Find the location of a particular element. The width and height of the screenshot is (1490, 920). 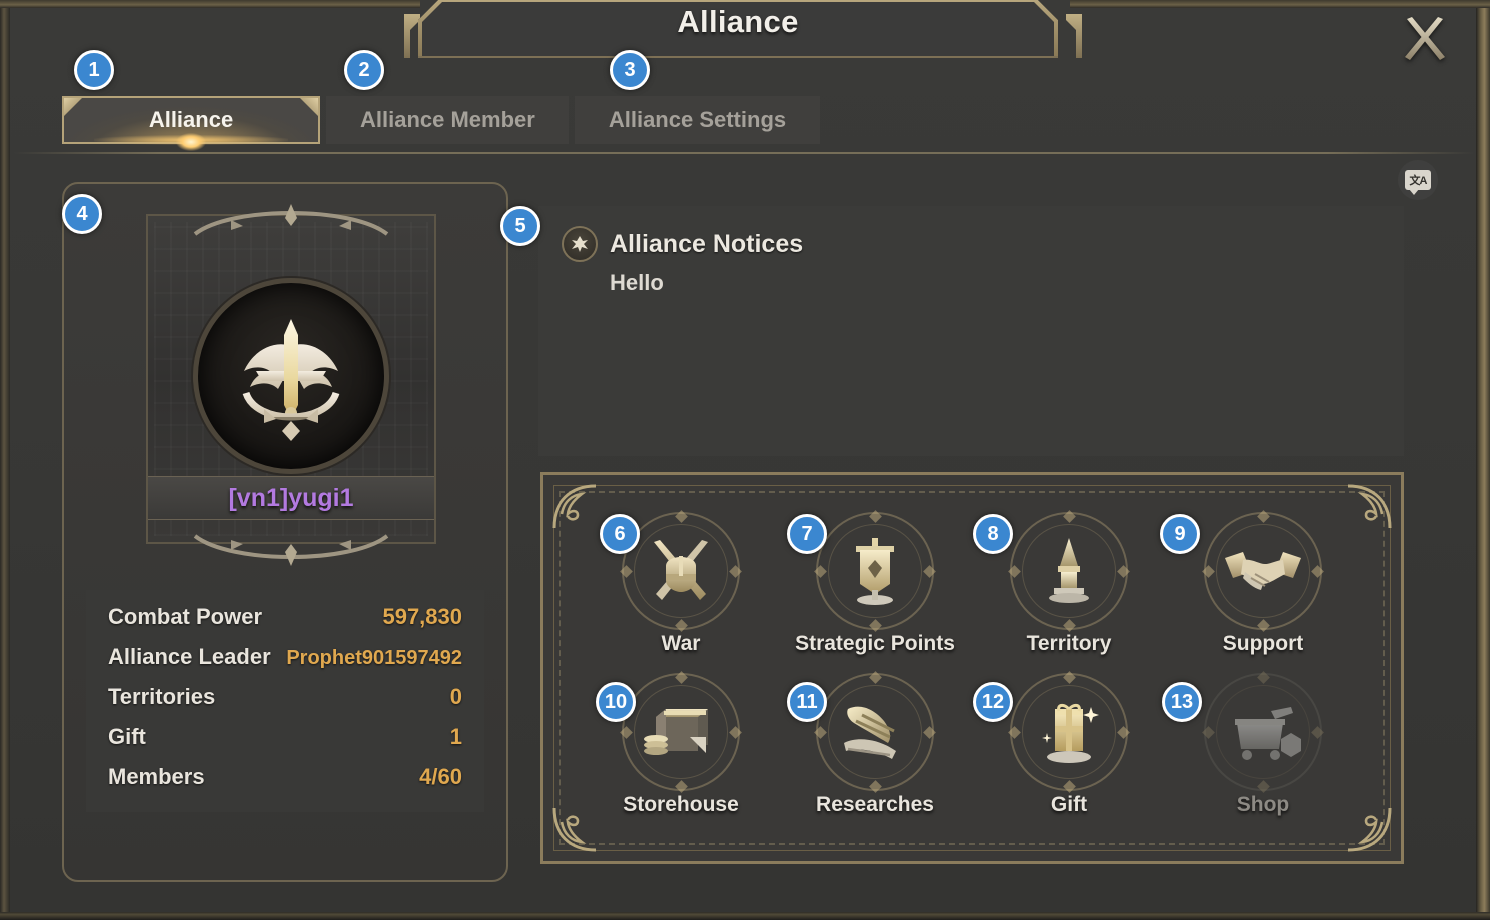

obelisk-tower-icon is located at coordinates (1069, 570).